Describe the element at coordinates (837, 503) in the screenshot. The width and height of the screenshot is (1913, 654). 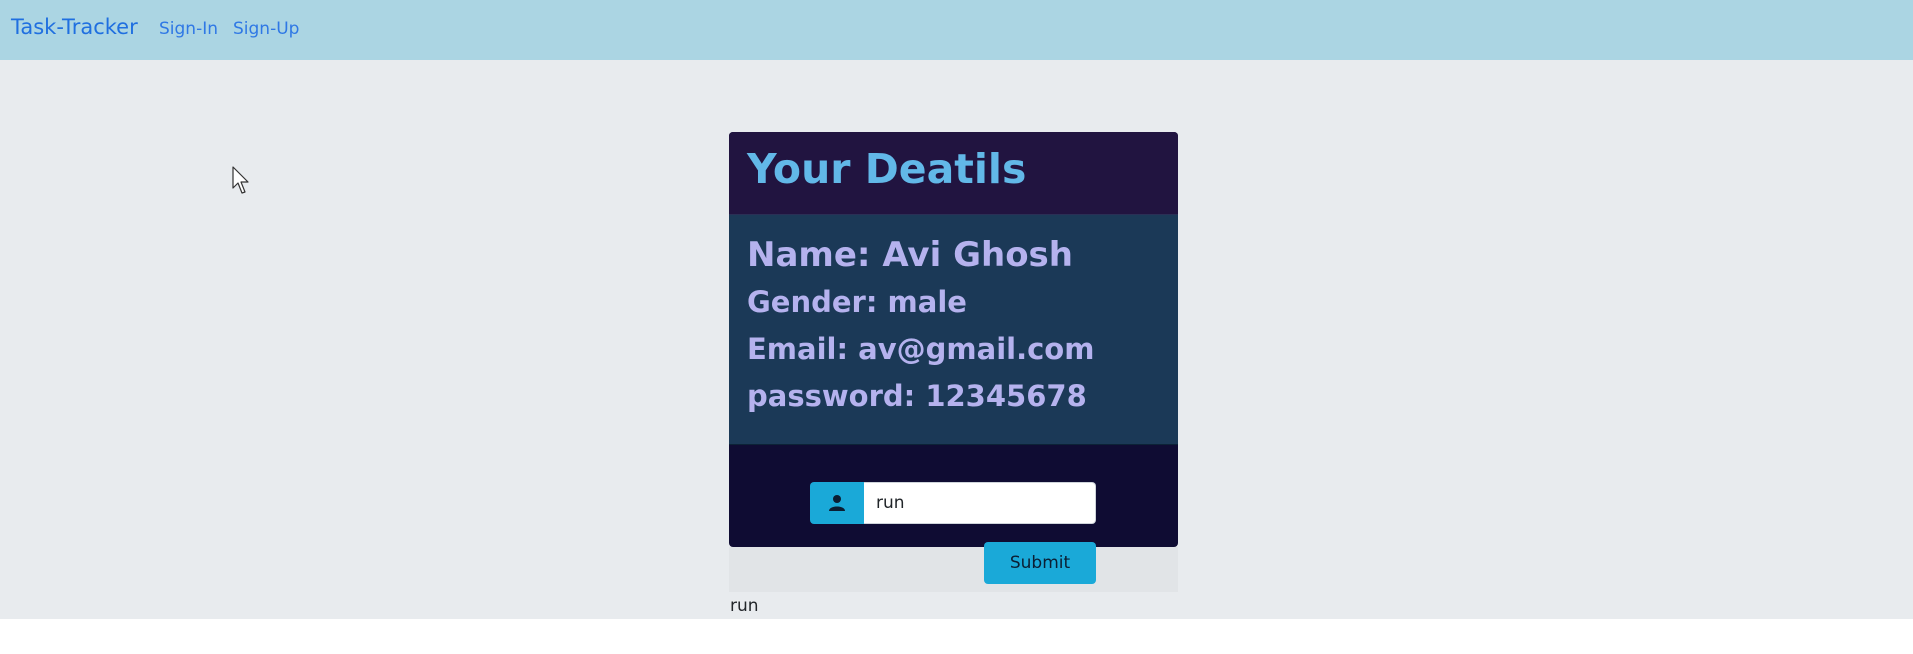
I see `user-icon` at that location.